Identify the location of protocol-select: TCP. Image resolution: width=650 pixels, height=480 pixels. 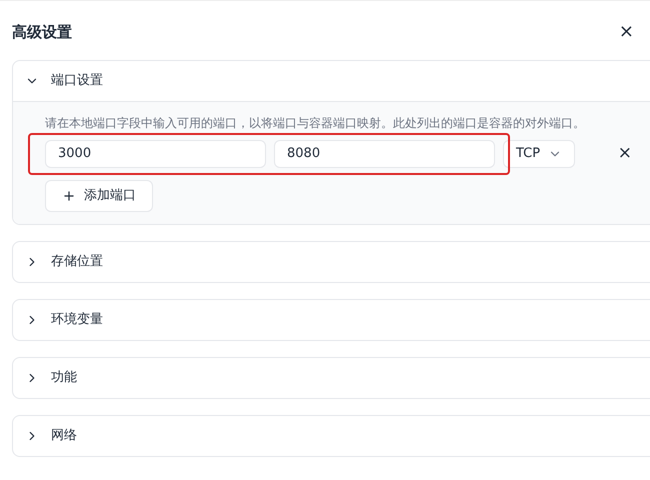
(539, 154).